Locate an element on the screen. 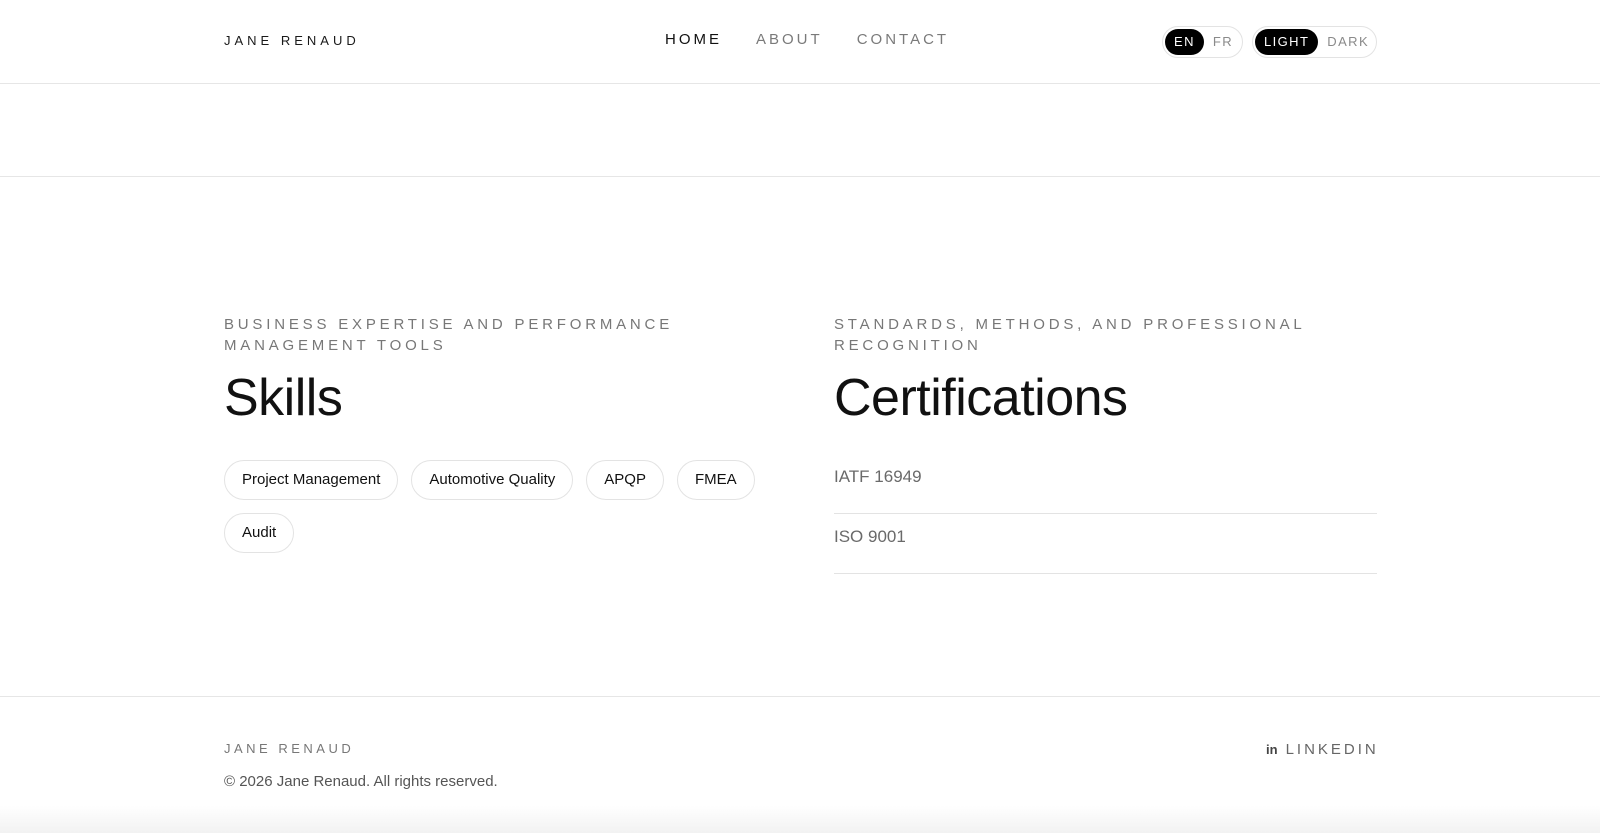 The height and width of the screenshot is (833, 1600). copyright-text: © 2026 Jane Renaud. All rights reserved. is located at coordinates (361, 781).